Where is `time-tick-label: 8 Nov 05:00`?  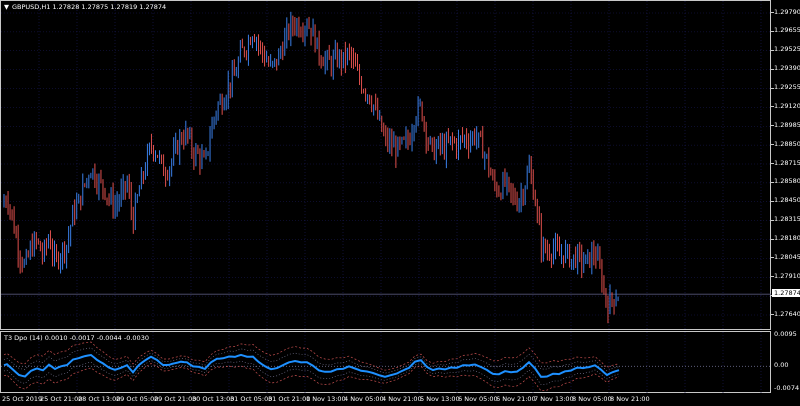 time-tick-label: 8 Nov 05:00 is located at coordinates (592, 399).